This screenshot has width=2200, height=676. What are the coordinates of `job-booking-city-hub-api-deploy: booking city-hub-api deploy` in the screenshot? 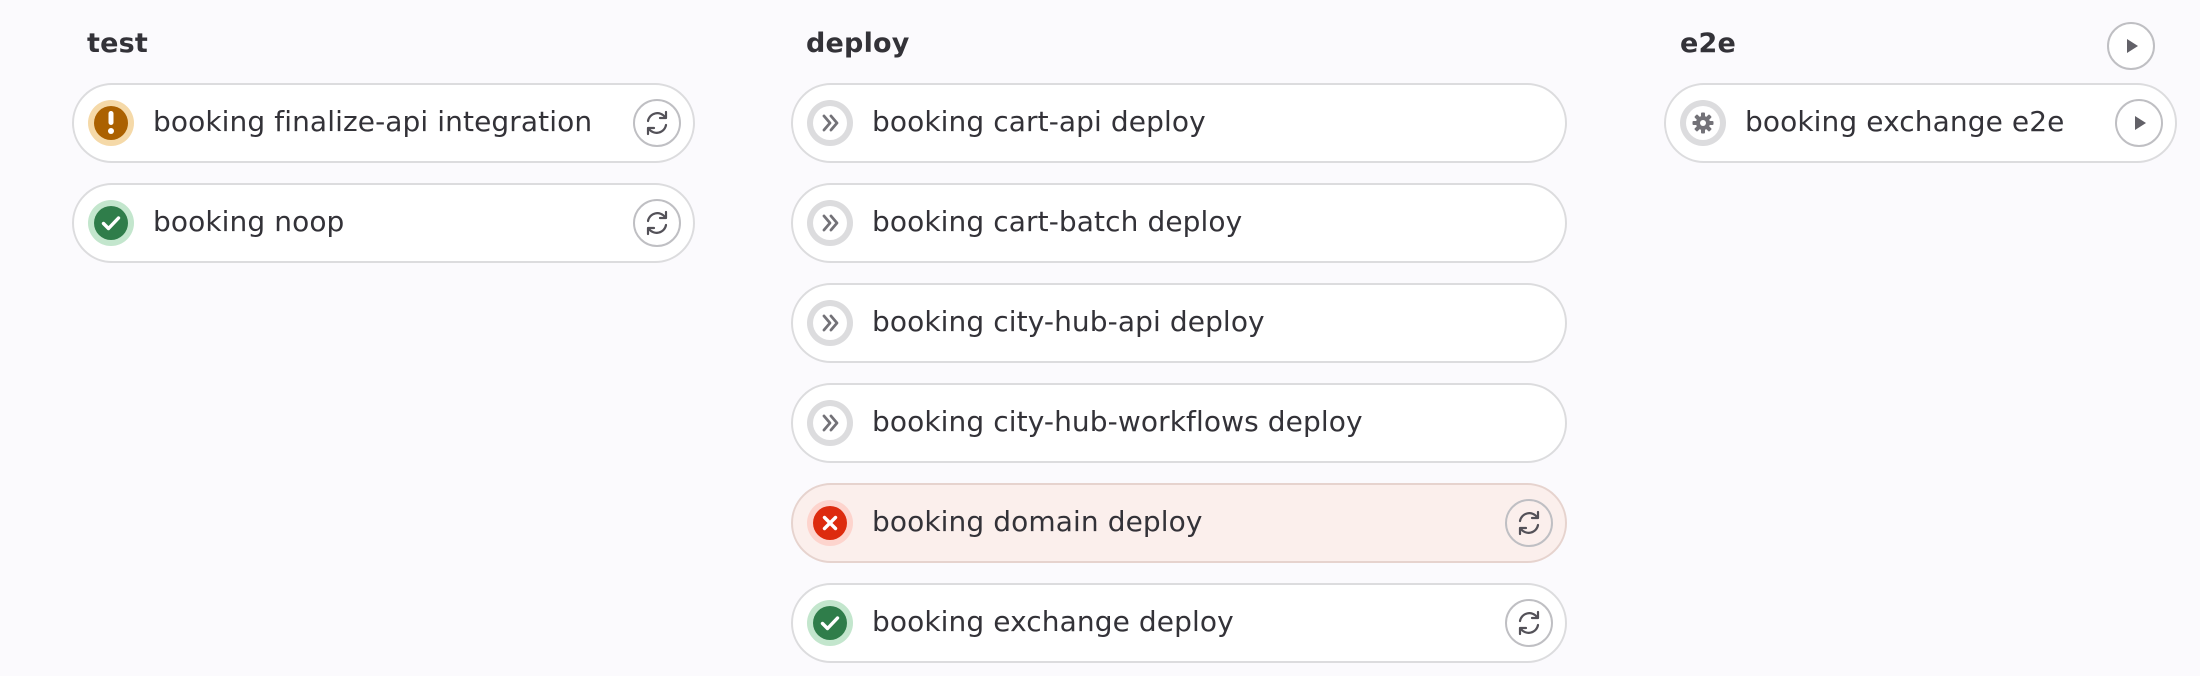 It's located at (1179, 323).